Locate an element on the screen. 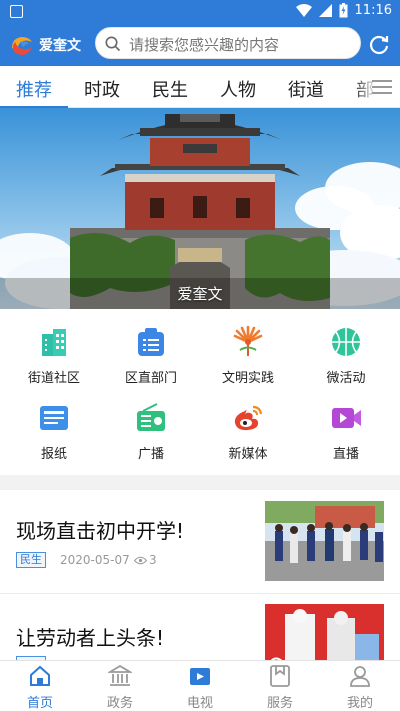 The image size is (400, 711). quick-link-micro-activities: 微活动 is located at coordinates (346, 347).